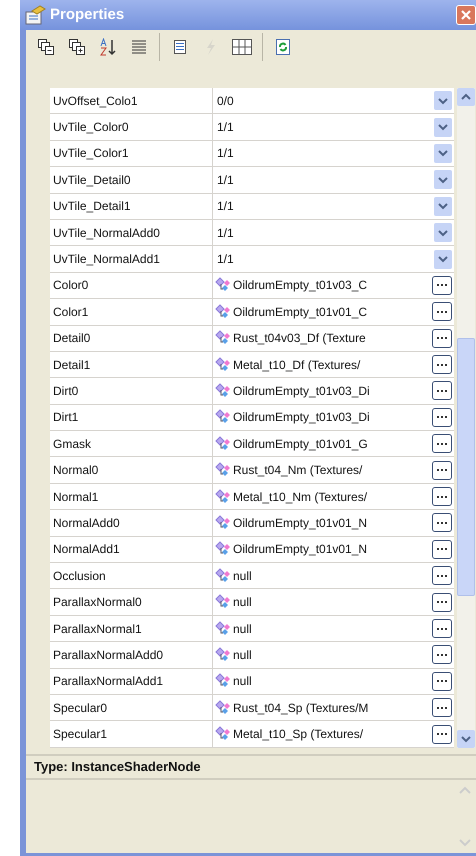  I want to click on property-value: OildrumEmpty_t01v01_G, so click(300, 444).